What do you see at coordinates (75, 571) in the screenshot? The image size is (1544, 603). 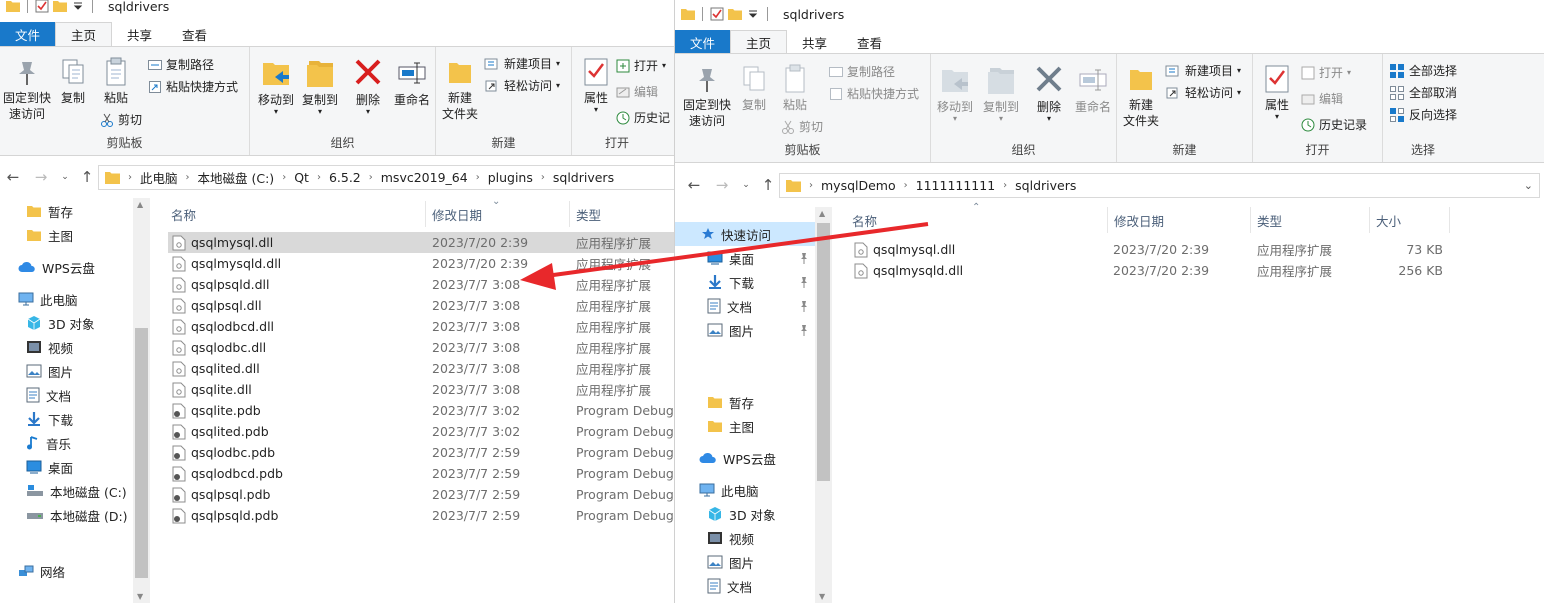 I see `sidebar-item: 网络` at bounding box center [75, 571].